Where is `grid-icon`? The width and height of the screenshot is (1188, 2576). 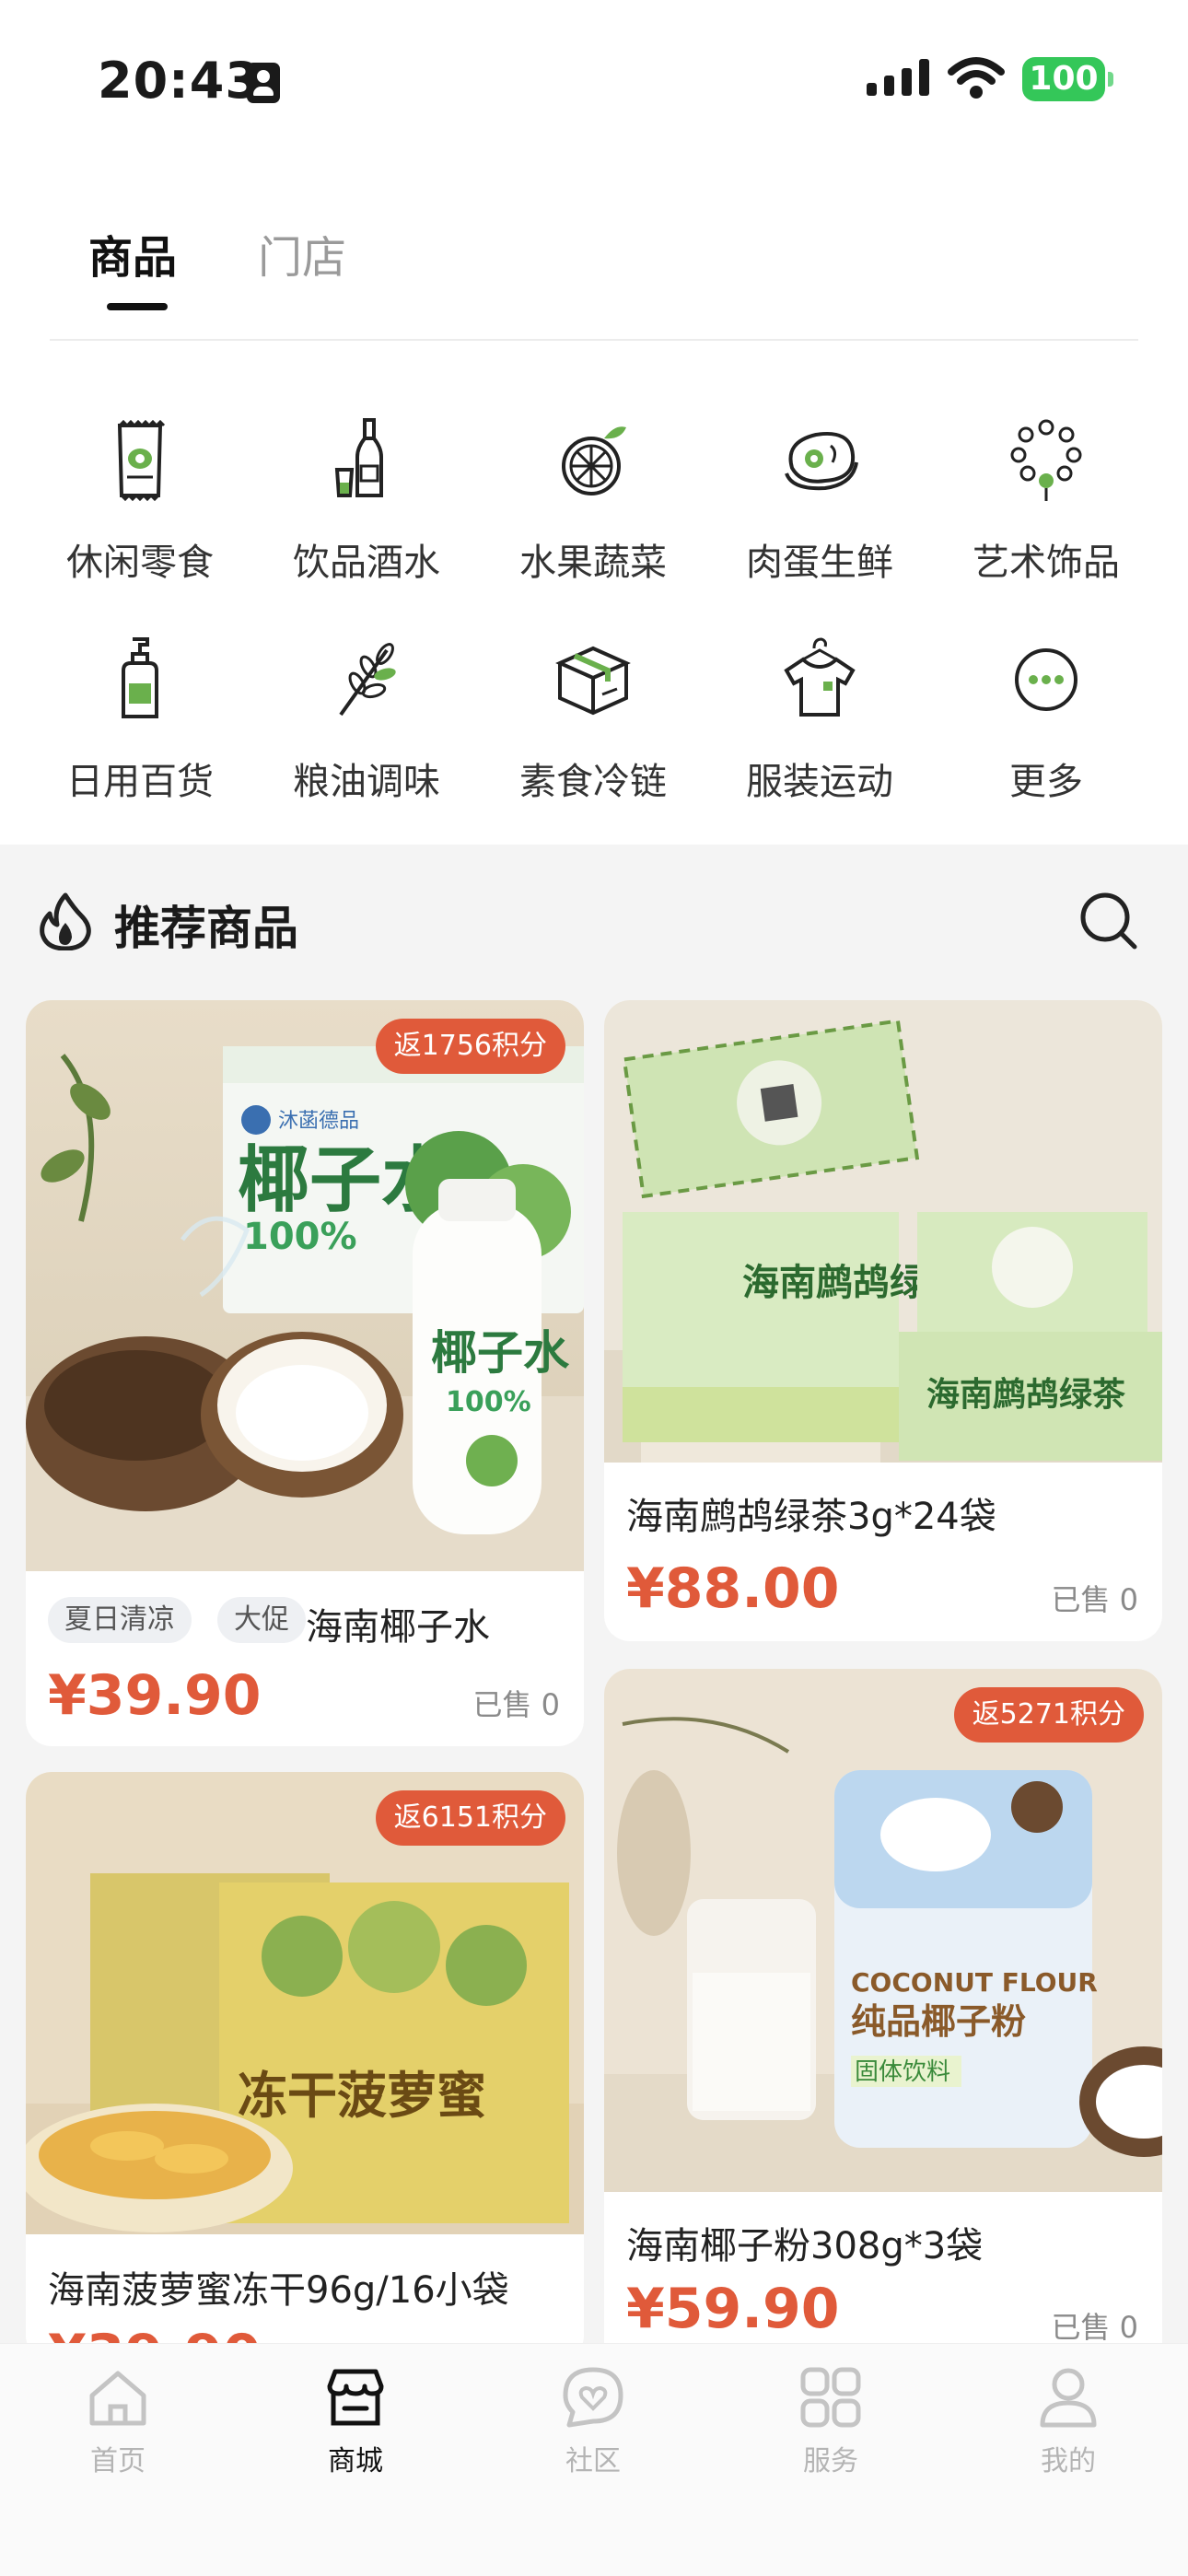
grid-icon is located at coordinates (830, 2397).